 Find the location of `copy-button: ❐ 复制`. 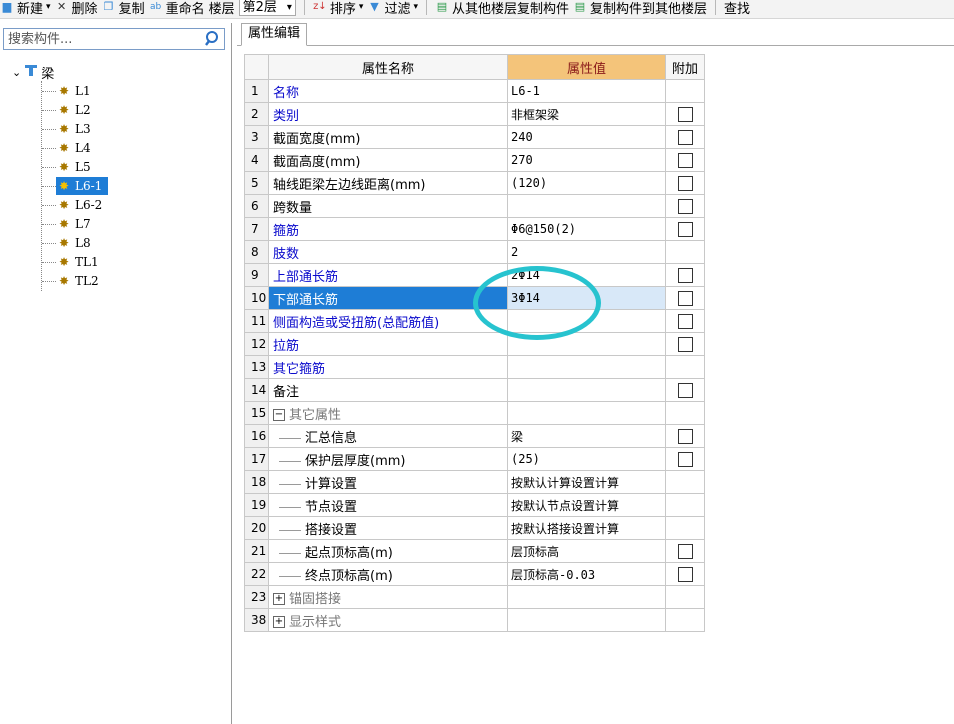

copy-button: ❐ 复制 is located at coordinates (123, 8).